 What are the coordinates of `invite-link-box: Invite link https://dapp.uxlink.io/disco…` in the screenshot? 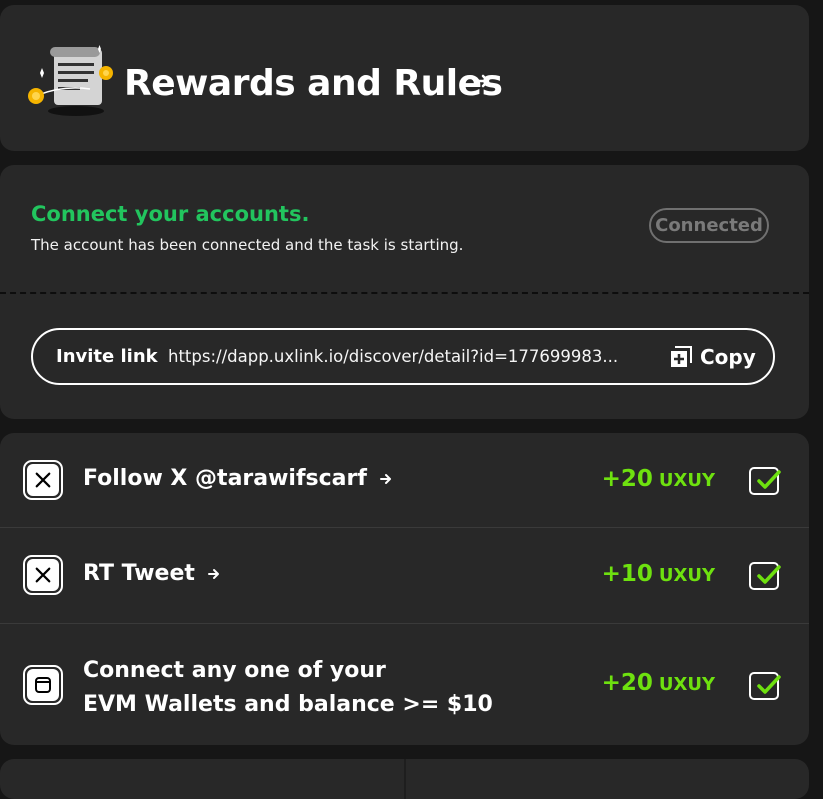 It's located at (403, 356).